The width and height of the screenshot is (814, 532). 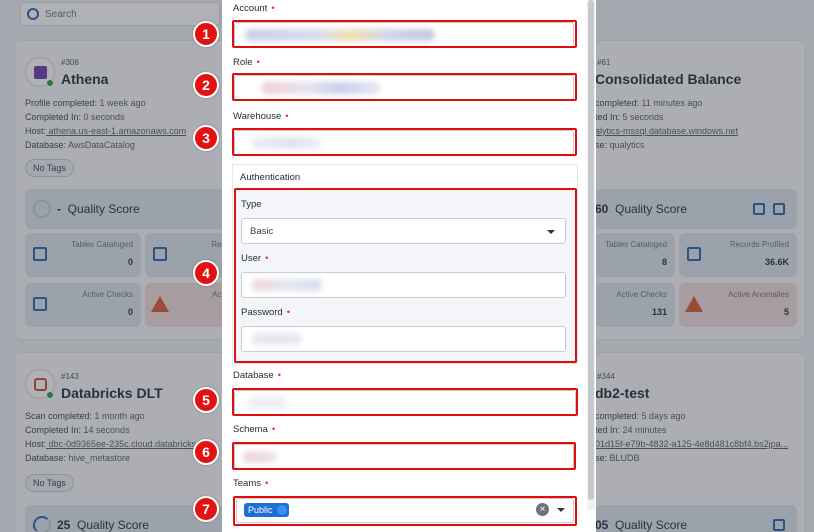 What do you see at coordinates (251, 483) in the screenshot?
I see `teams-label: Teams •` at bounding box center [251, 483].